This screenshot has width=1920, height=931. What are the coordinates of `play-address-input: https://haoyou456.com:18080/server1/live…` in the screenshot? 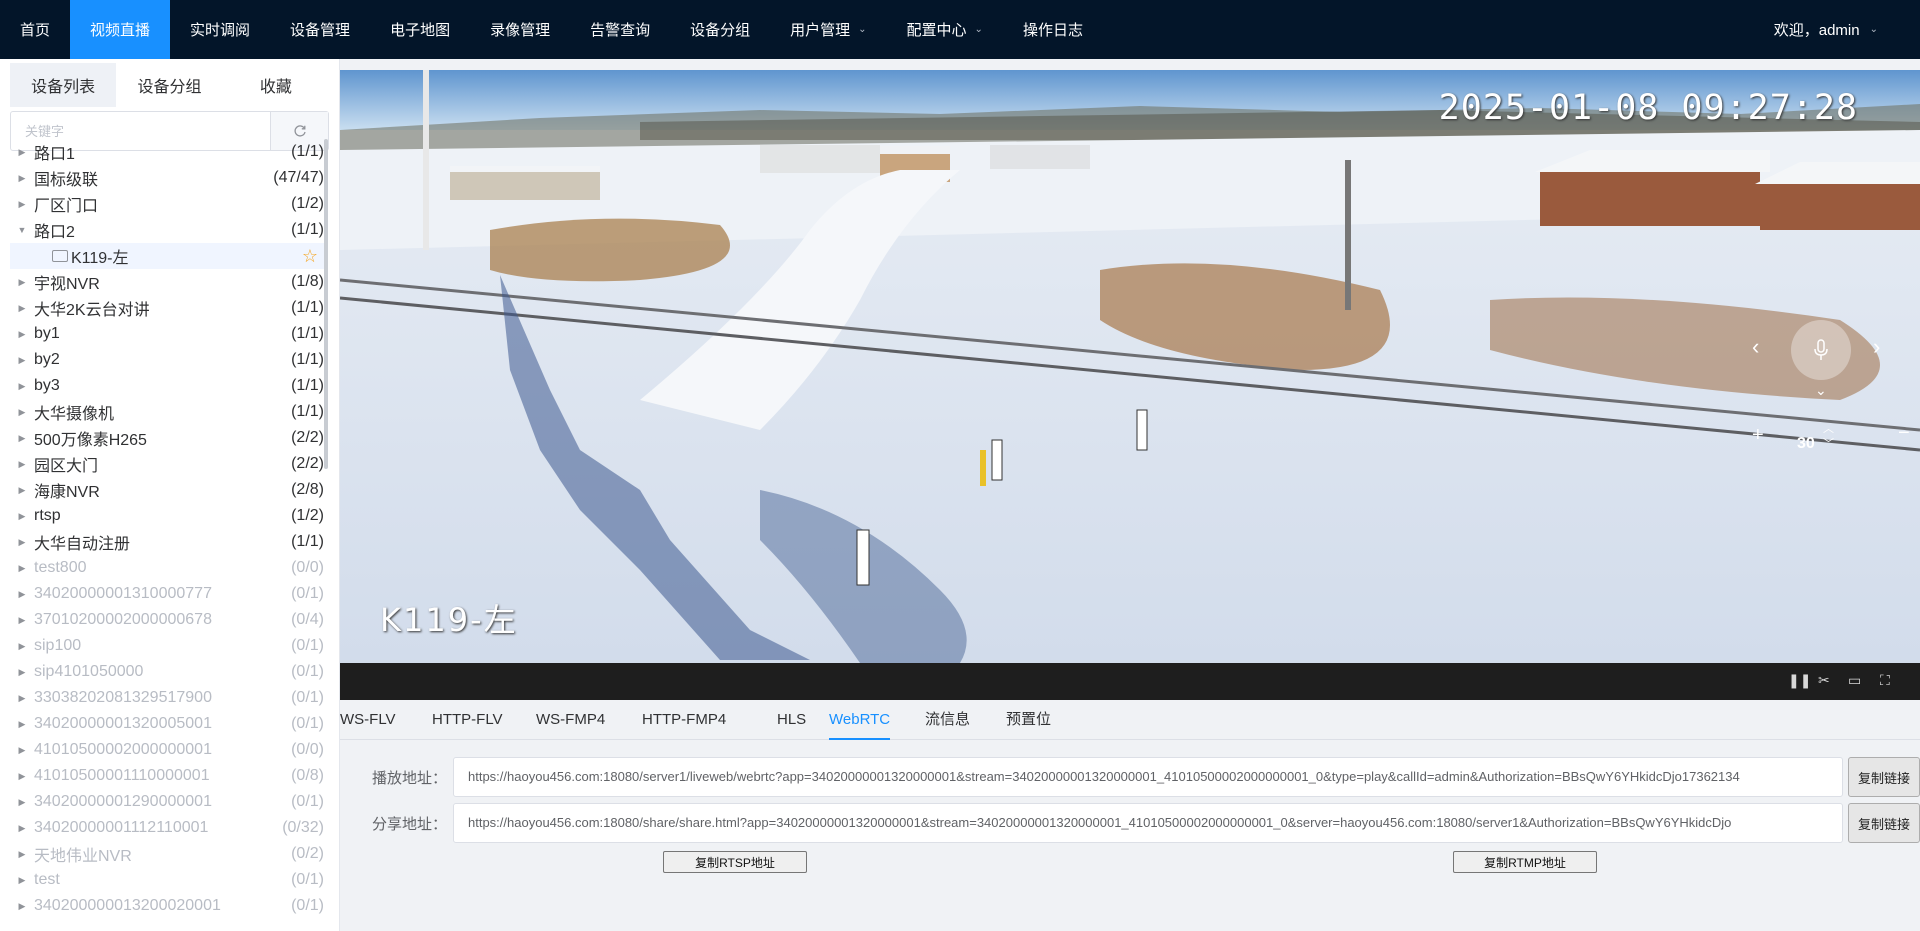 It's located at (1148, 777).